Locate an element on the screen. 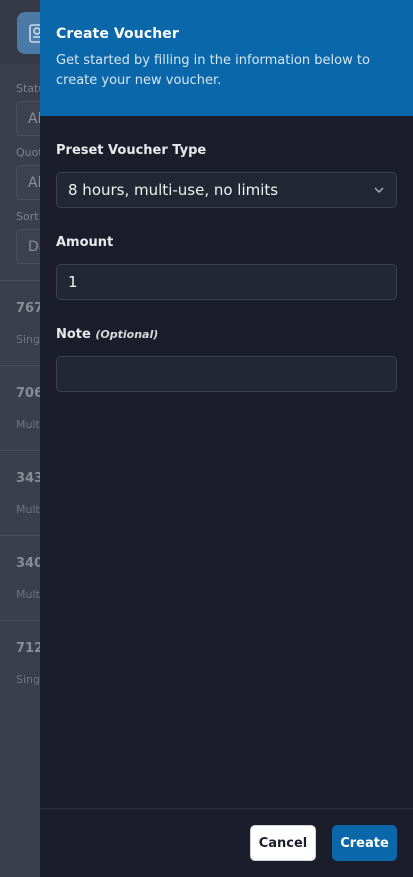  preset-type-select: 8 hours, multi-use, no limits is located at coordinates (226, 190).